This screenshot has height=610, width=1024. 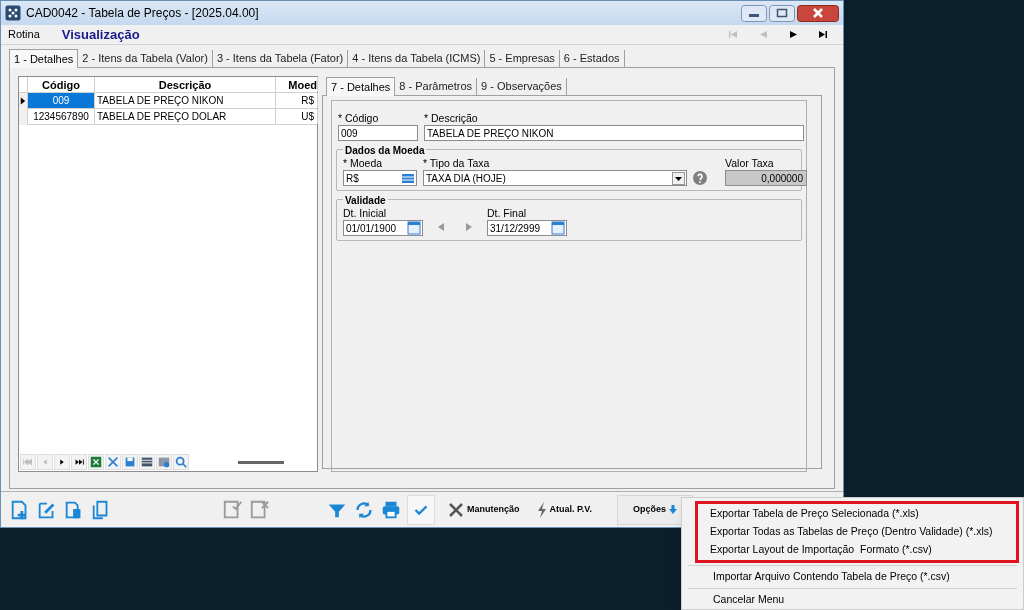 I want to click on field-label: * Tipo da Taxa, so click(x=457, y=163).